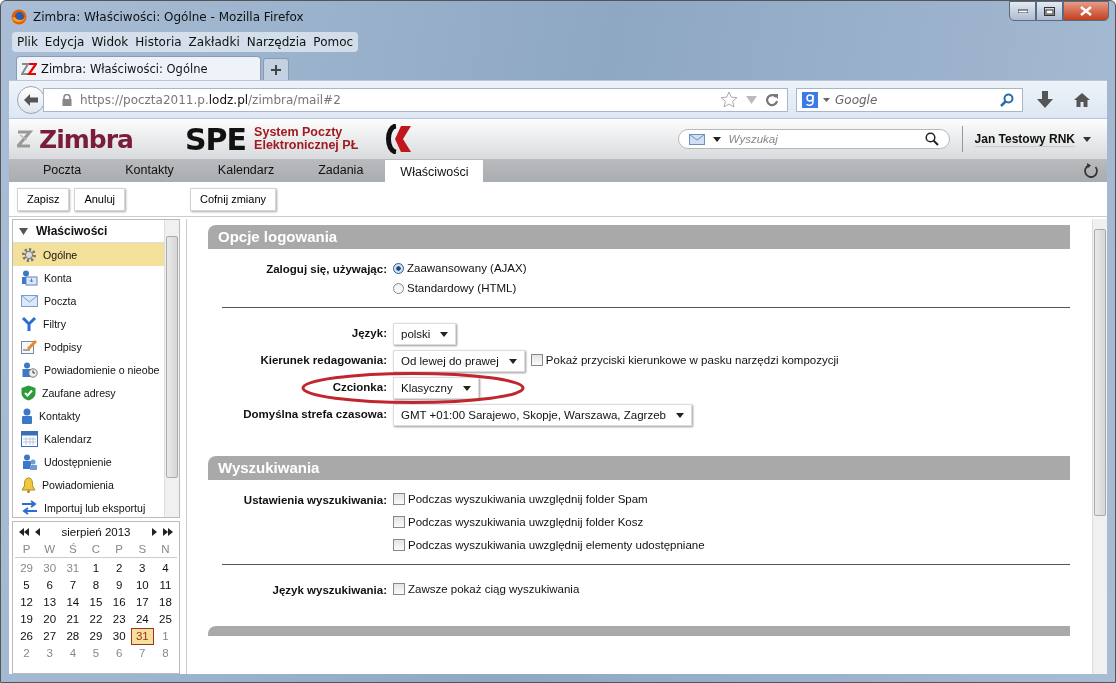 The width and height of the screenshot is (1116, 683). I want to click on toolbar-button: Cofnij zmiany, so click(233, 199).